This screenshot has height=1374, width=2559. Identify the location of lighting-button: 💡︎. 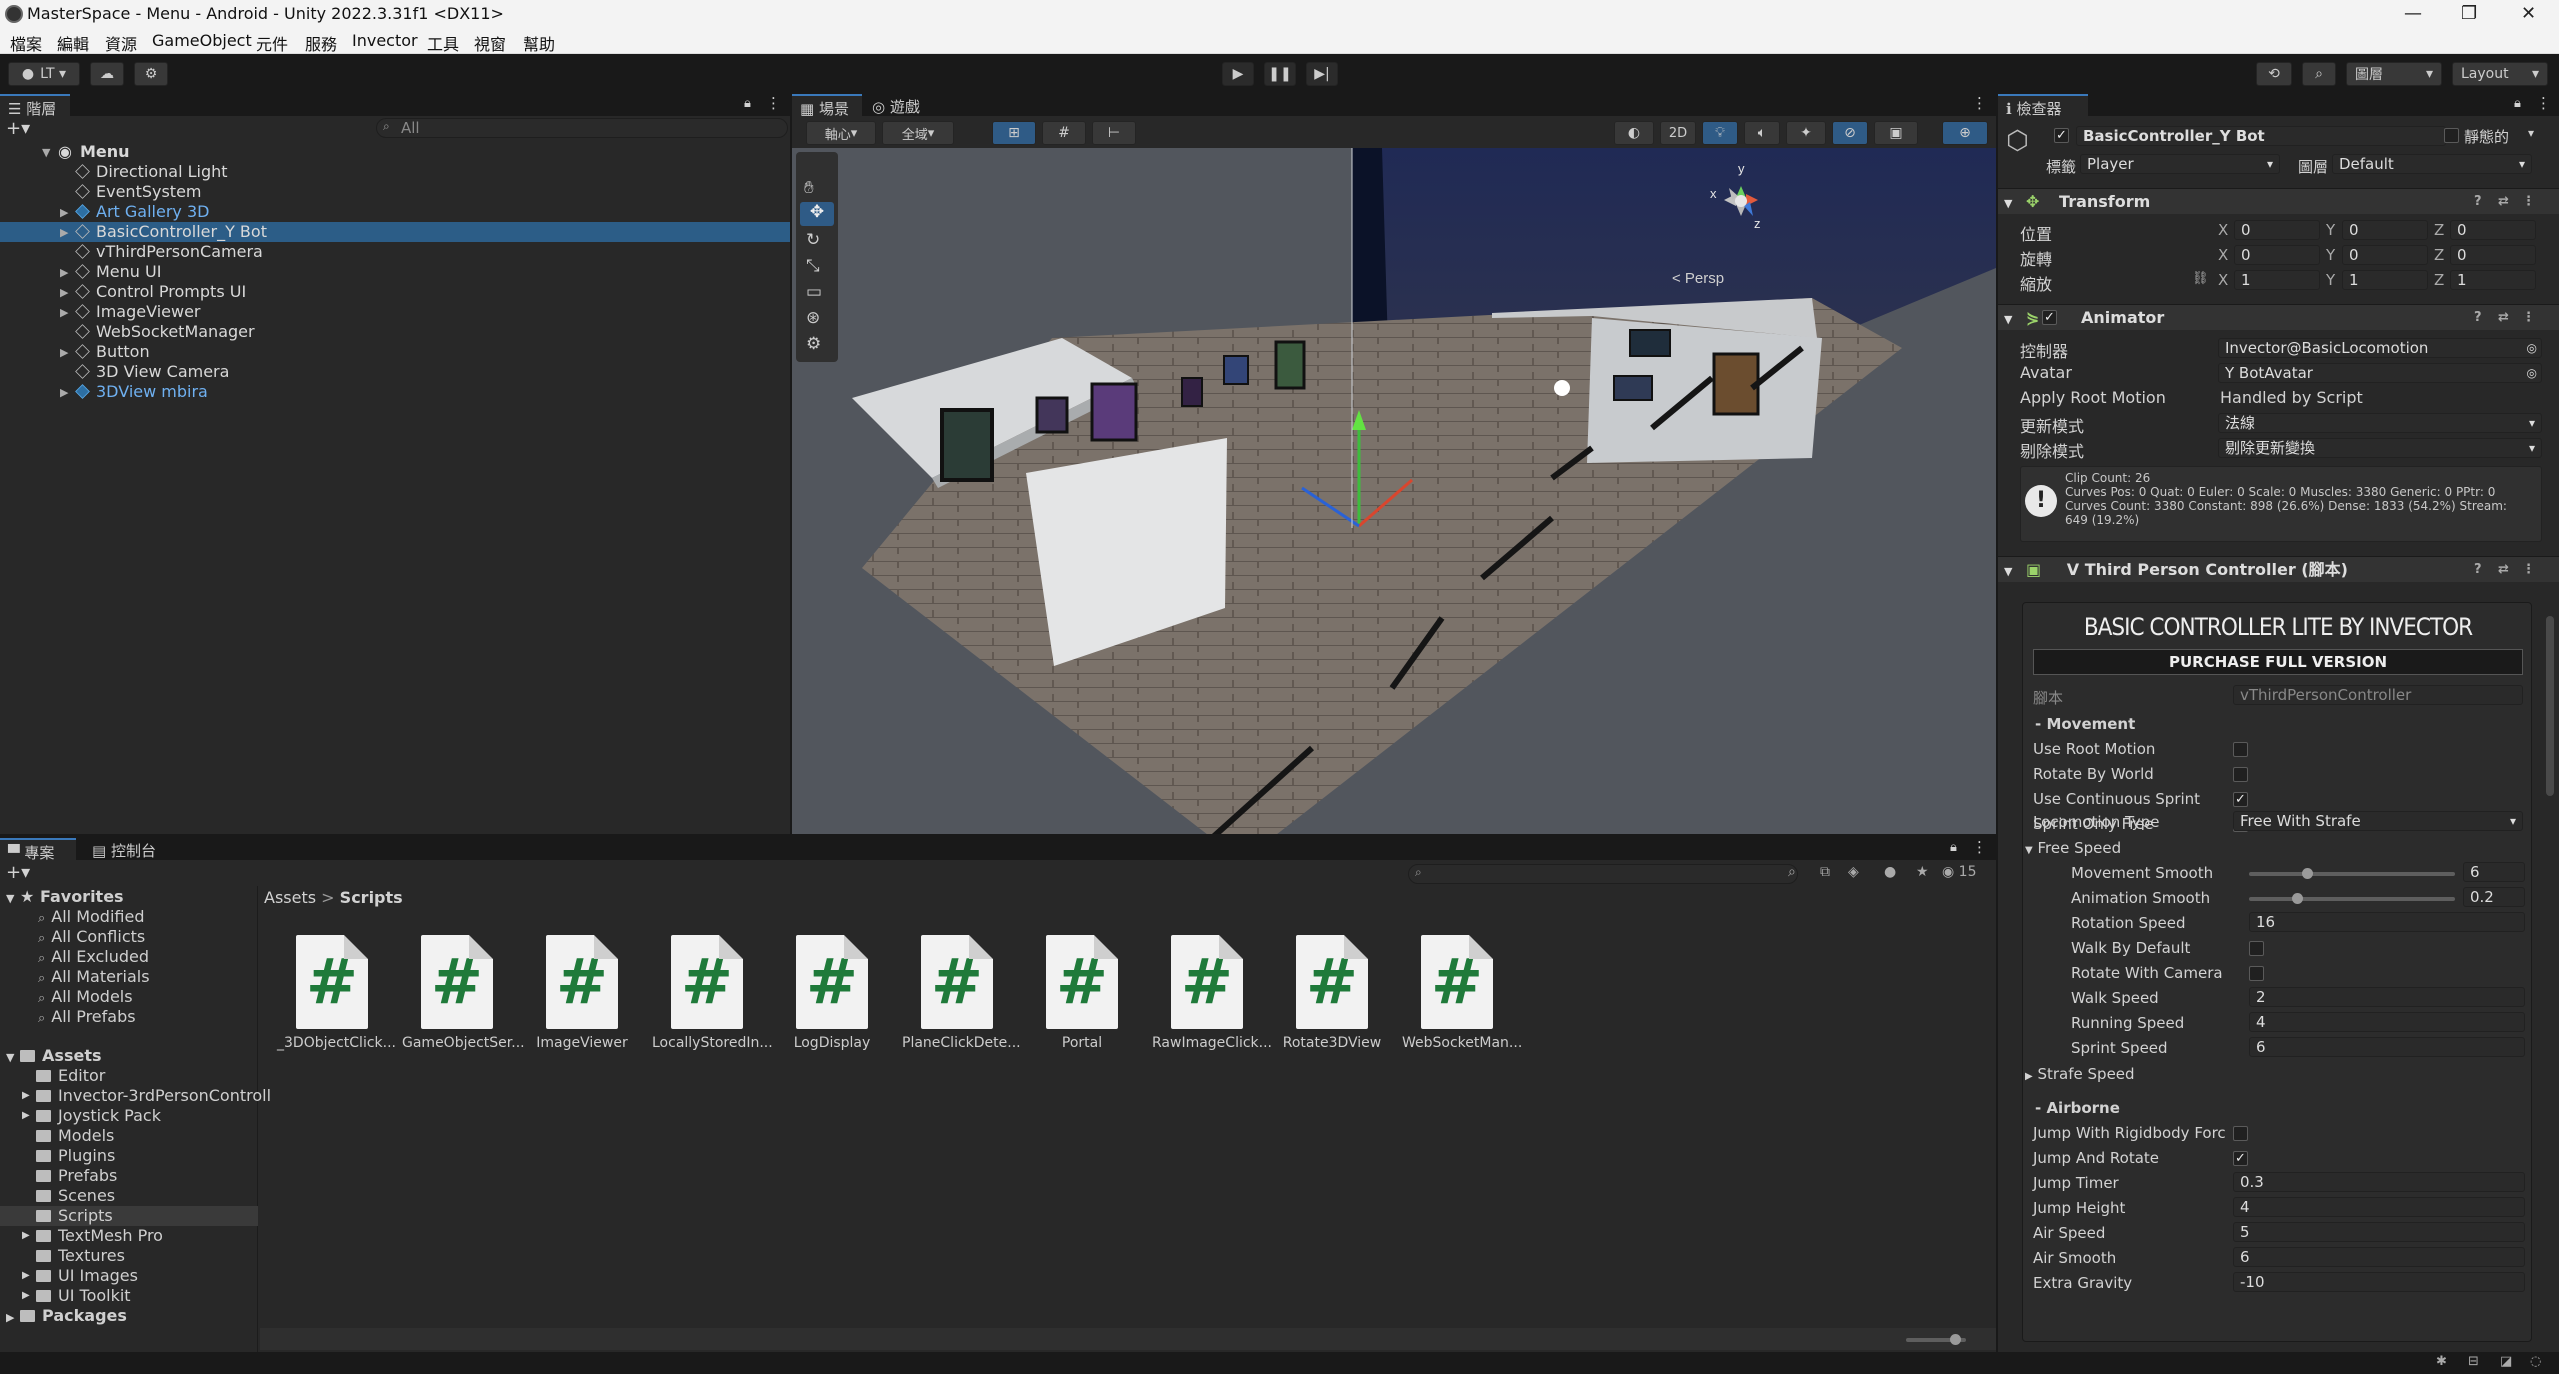
(1720, 133).